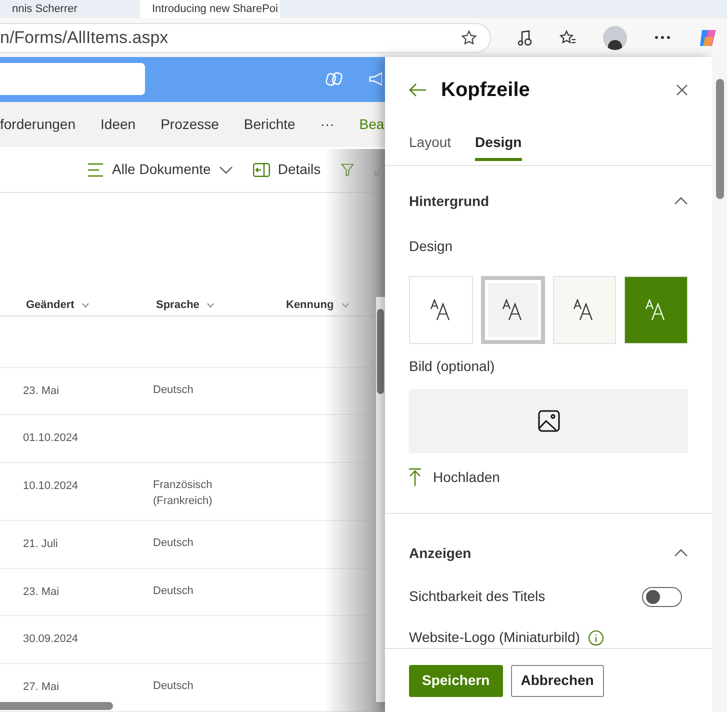  What do you see at coordinates (449, 201) in the screenshot?
I see `section-title: Hintergrund` at bounding box center [449, 201].